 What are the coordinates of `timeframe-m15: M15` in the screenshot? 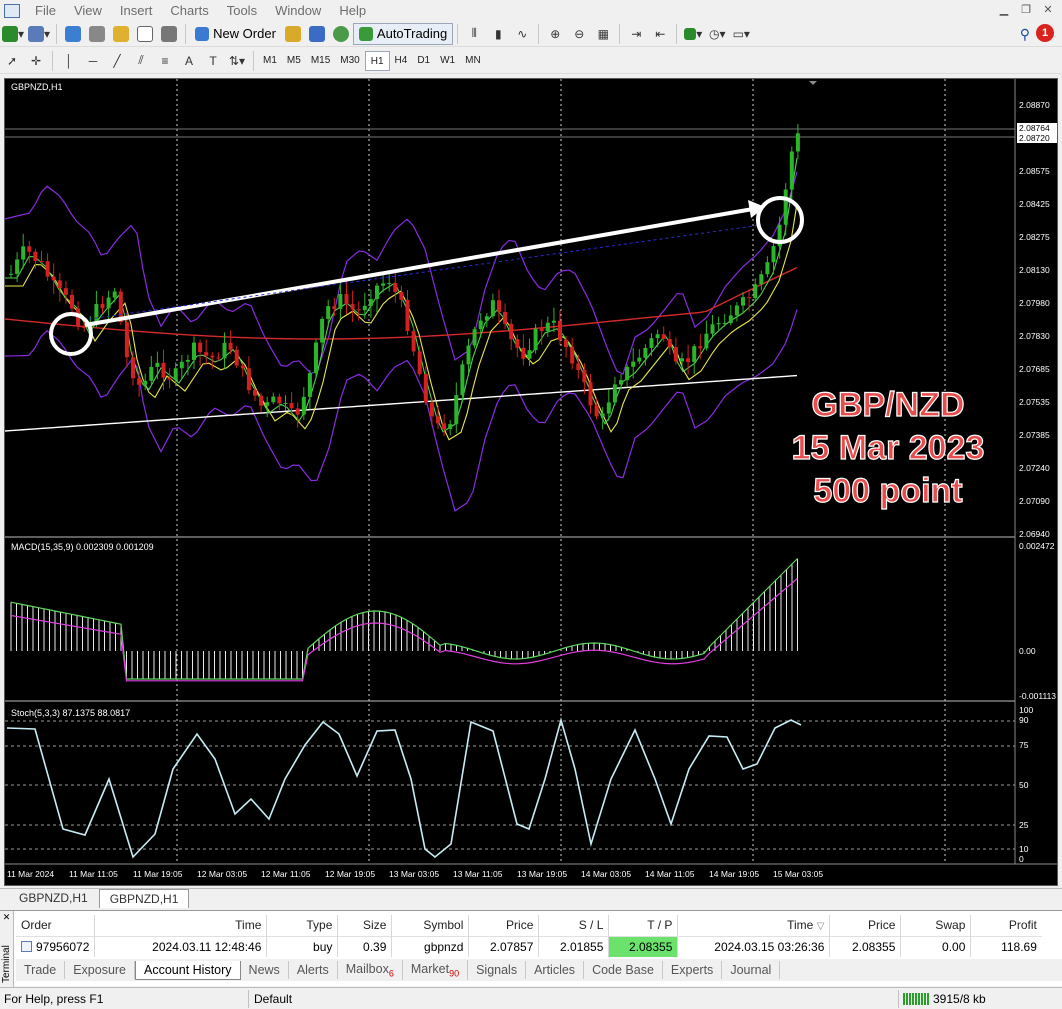 It's located at (320, 61).